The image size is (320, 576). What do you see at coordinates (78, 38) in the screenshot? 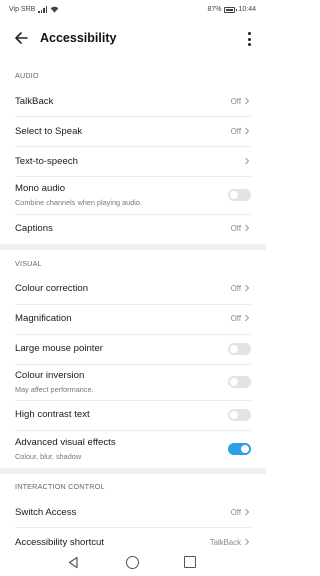
I see `page-title: Accessibility` at bounding box center [78, 38].